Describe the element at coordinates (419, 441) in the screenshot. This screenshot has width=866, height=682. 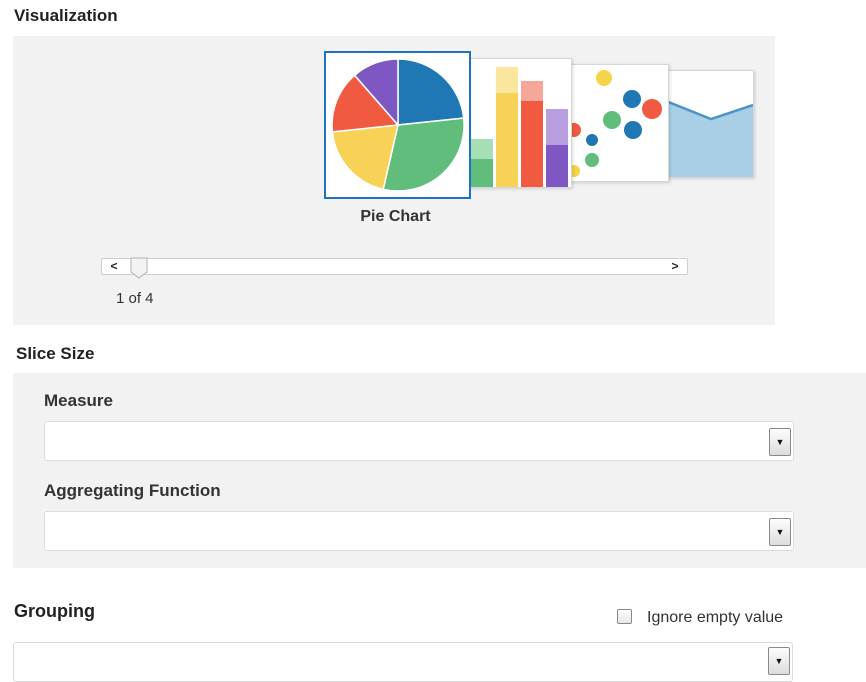
I see `measure-select: ▼` at that location.